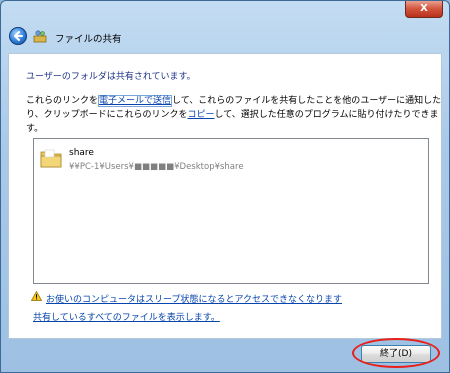  Describe the element at coordinates (126, 316) in the screenshot. I see `show-all-shared-link: 共有しているすべてのファイルを表示します。` at that location.